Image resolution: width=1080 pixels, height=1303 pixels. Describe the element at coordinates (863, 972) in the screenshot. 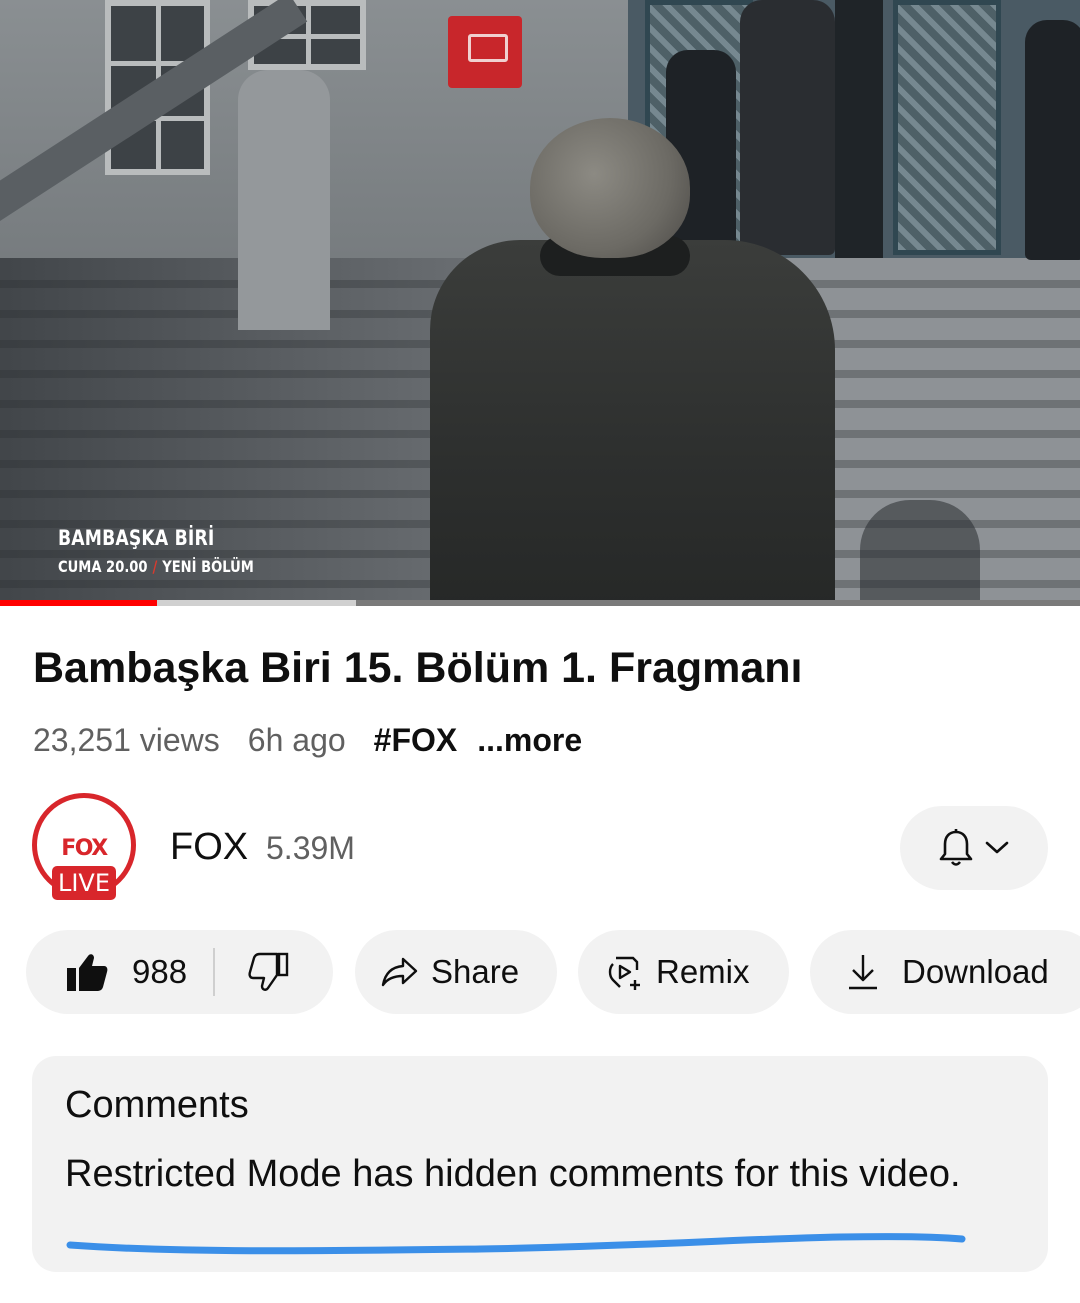

I see `download-icon` at that location.